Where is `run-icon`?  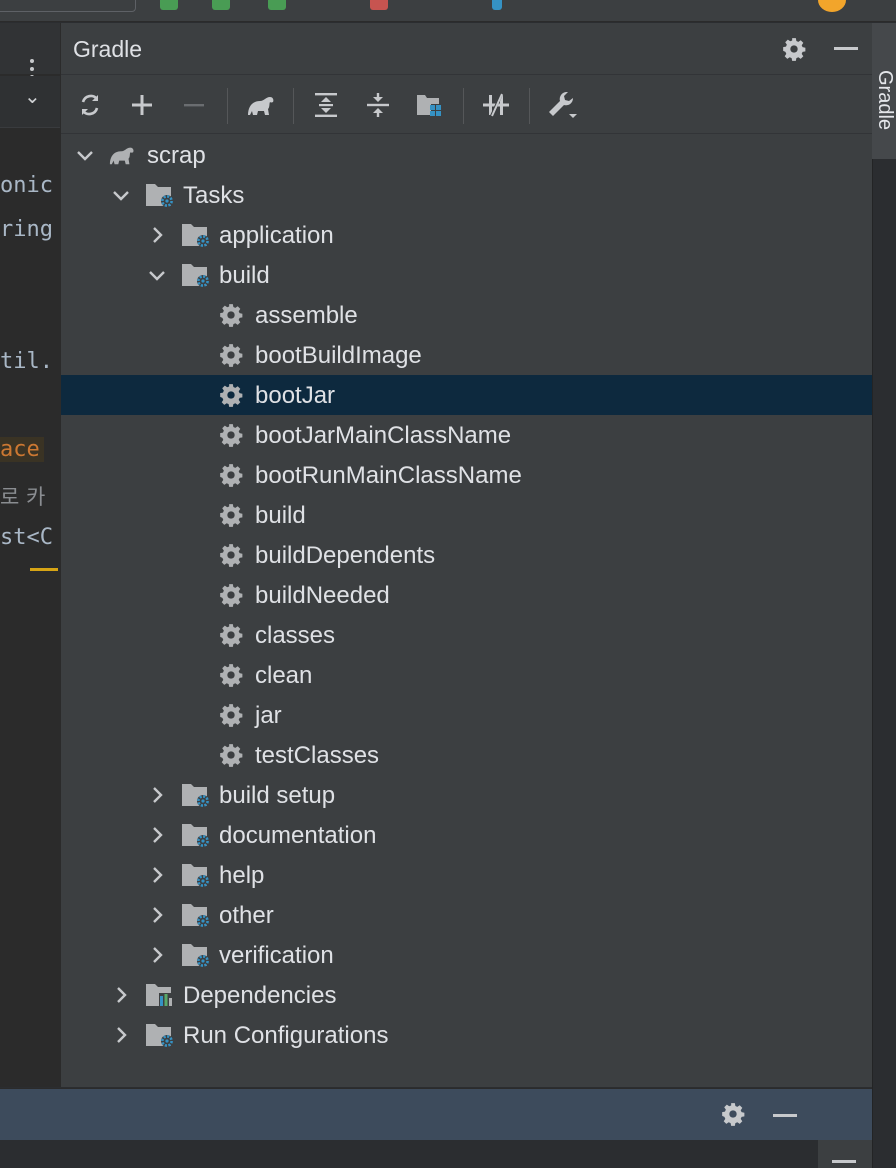
run-icon is located at coordinates (221, 5).